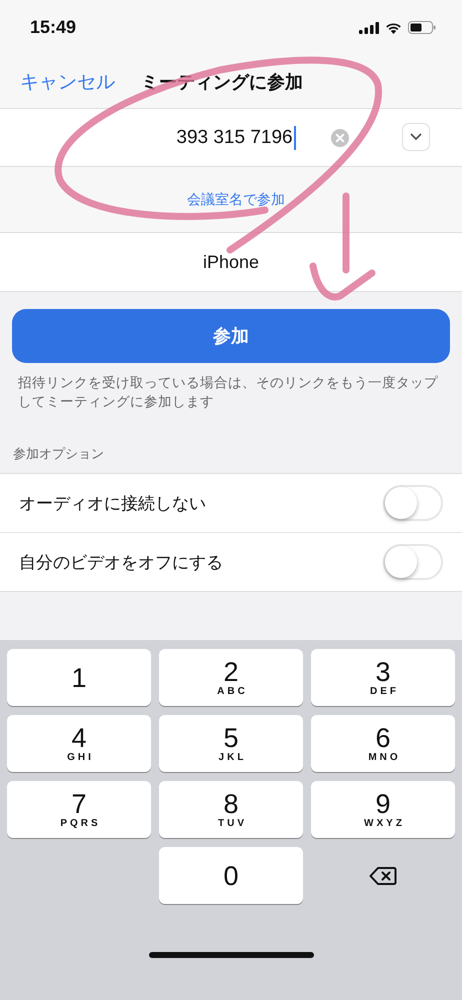 This screenshot has height=1000, width=462. I want to click on join-button: 参加, so click(231, 336).